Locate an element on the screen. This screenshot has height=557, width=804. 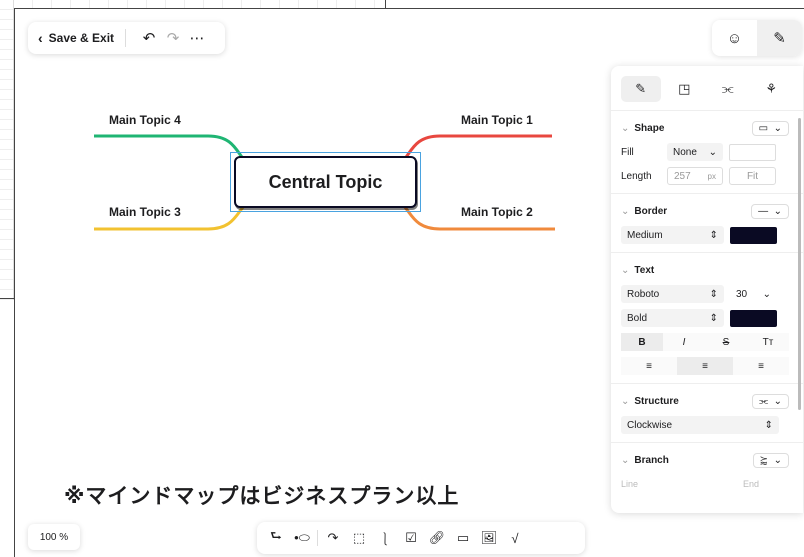
save-exit-button: ‹ Save & Exit is located at coordinates (76, 38).